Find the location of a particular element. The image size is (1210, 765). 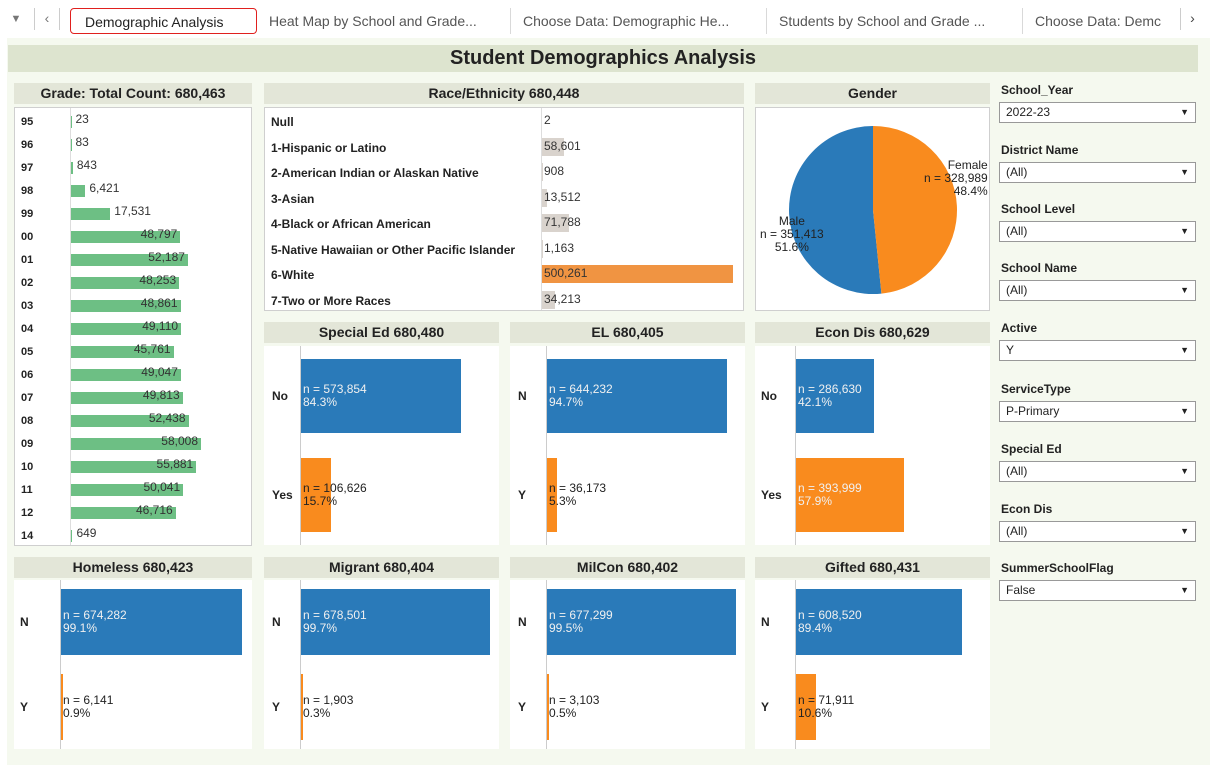

grade-row: 96 83 is located at coordinates (140, 145).